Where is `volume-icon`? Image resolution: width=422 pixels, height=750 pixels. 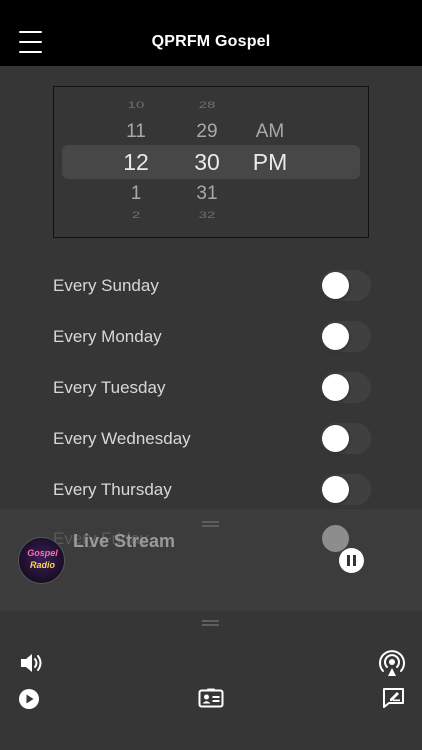 volume-icon is located at coordinates (32, 663).